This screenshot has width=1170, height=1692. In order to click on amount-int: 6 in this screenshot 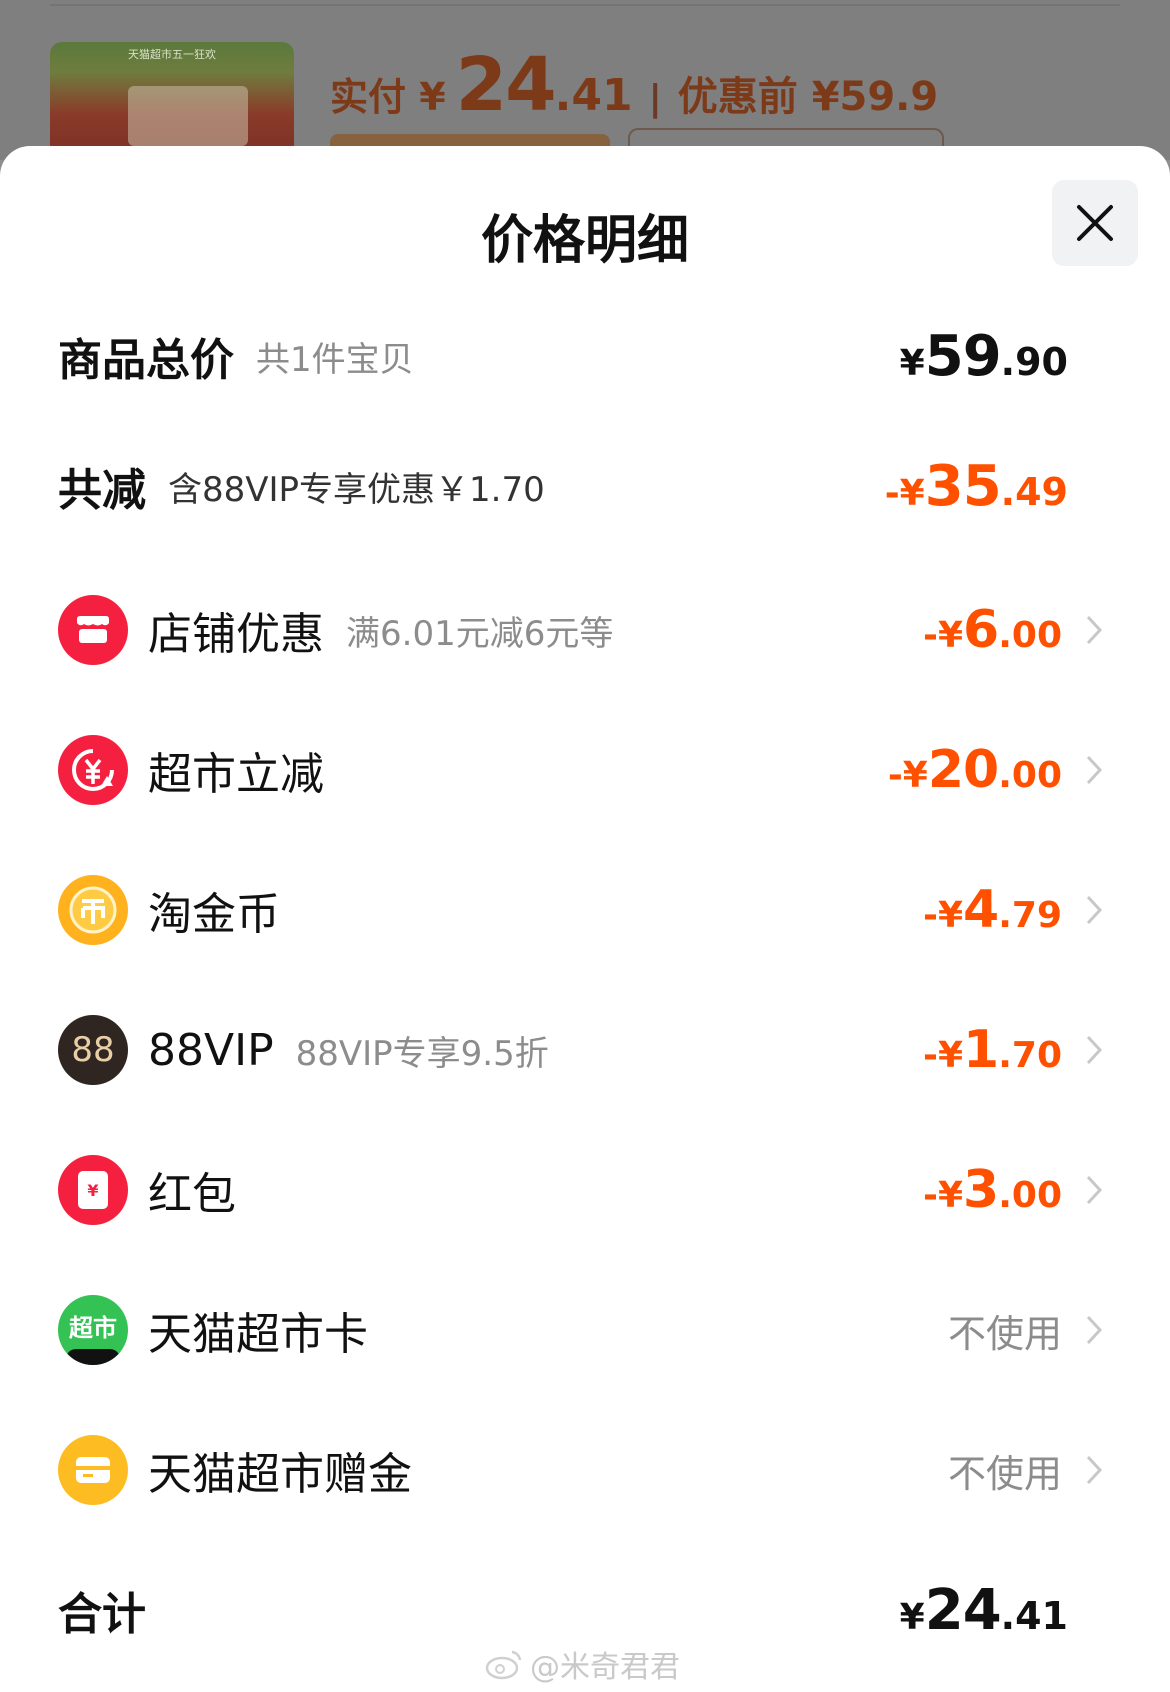, I will do `click(981, 630)`.